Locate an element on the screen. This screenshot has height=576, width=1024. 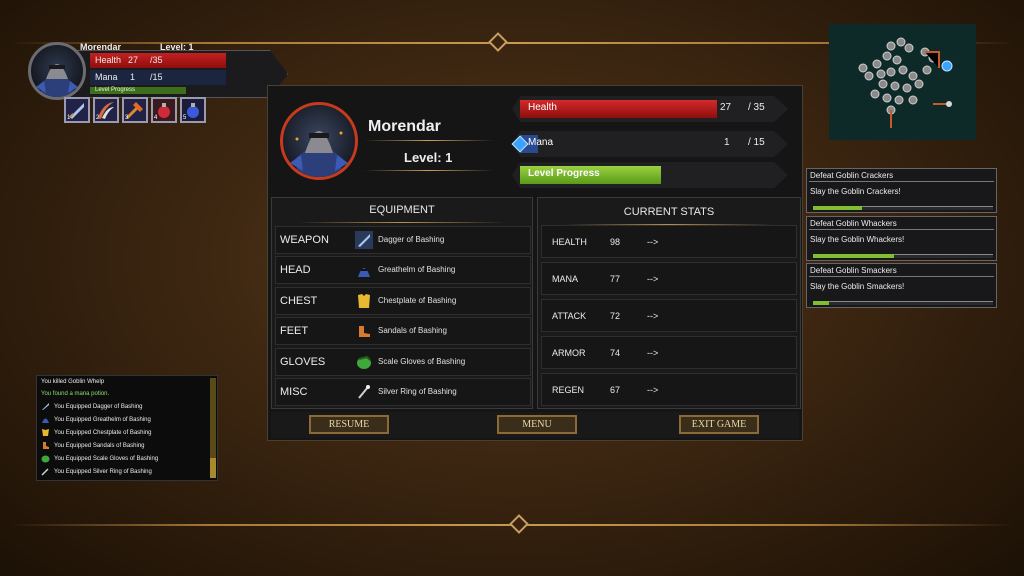
hud-health-current: 27 is located at coordinates (133, 60).